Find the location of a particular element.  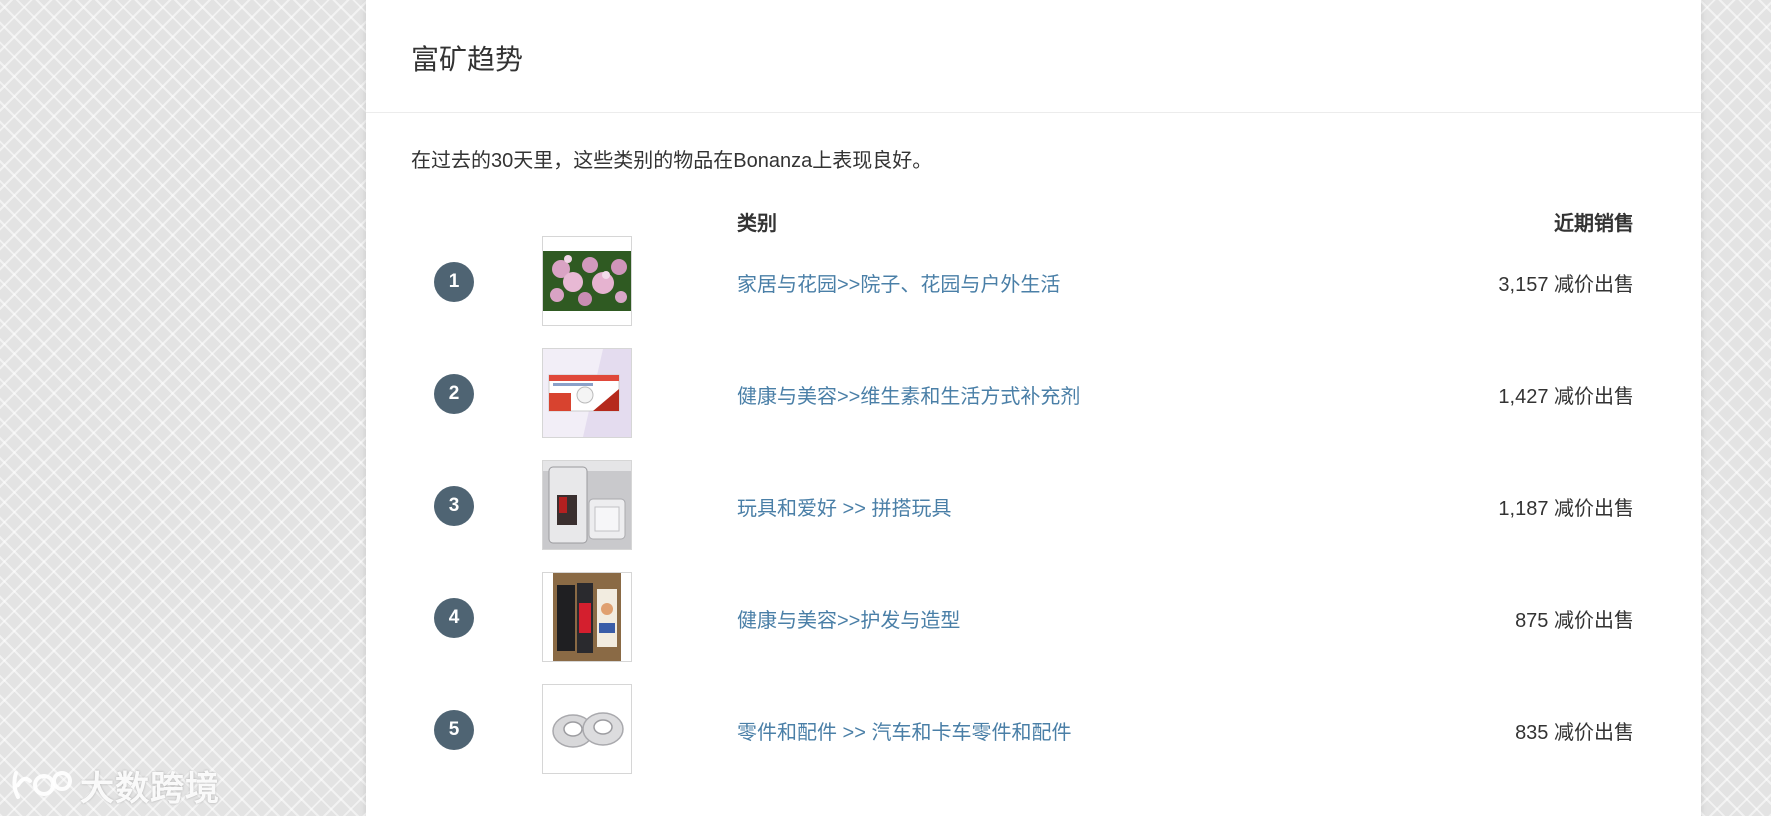

section-title: 富矿趋势 is located at coordinates (467, 59).